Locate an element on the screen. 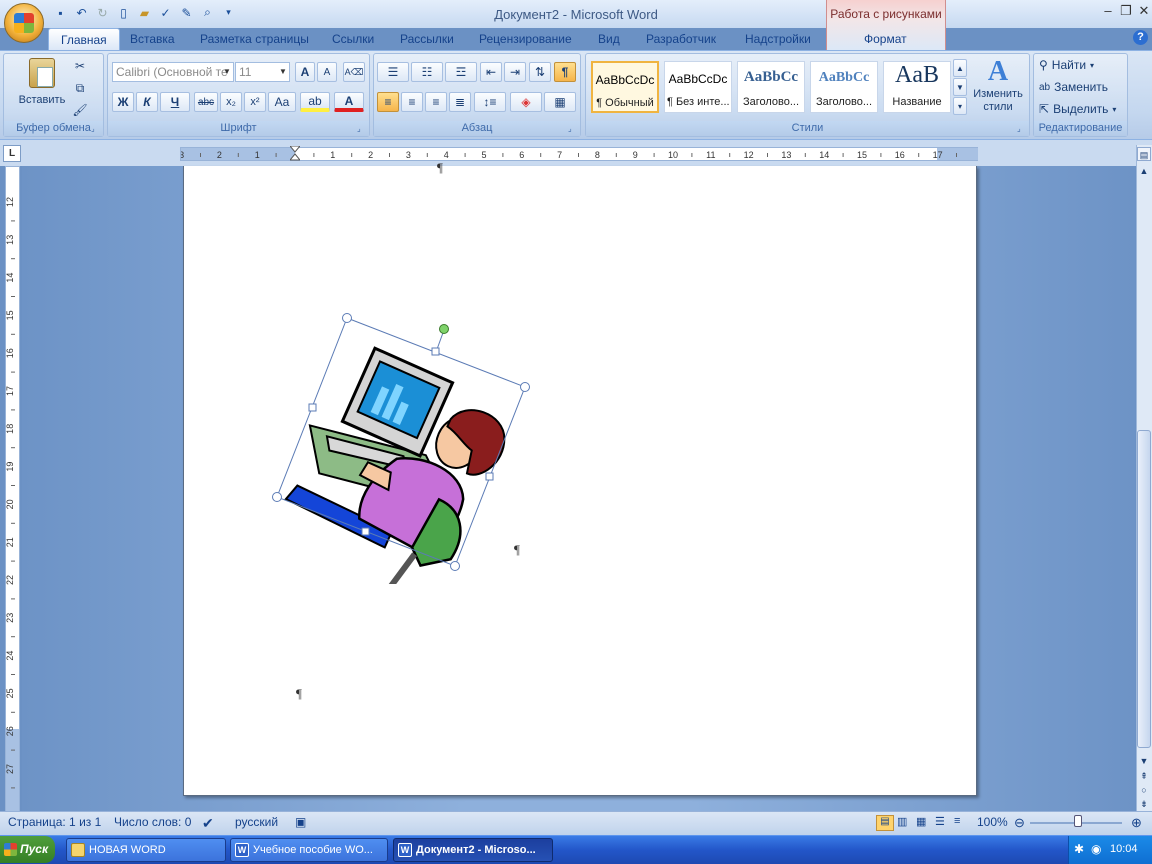  scrollbar-thumb is located at coordinates (1144, 589).